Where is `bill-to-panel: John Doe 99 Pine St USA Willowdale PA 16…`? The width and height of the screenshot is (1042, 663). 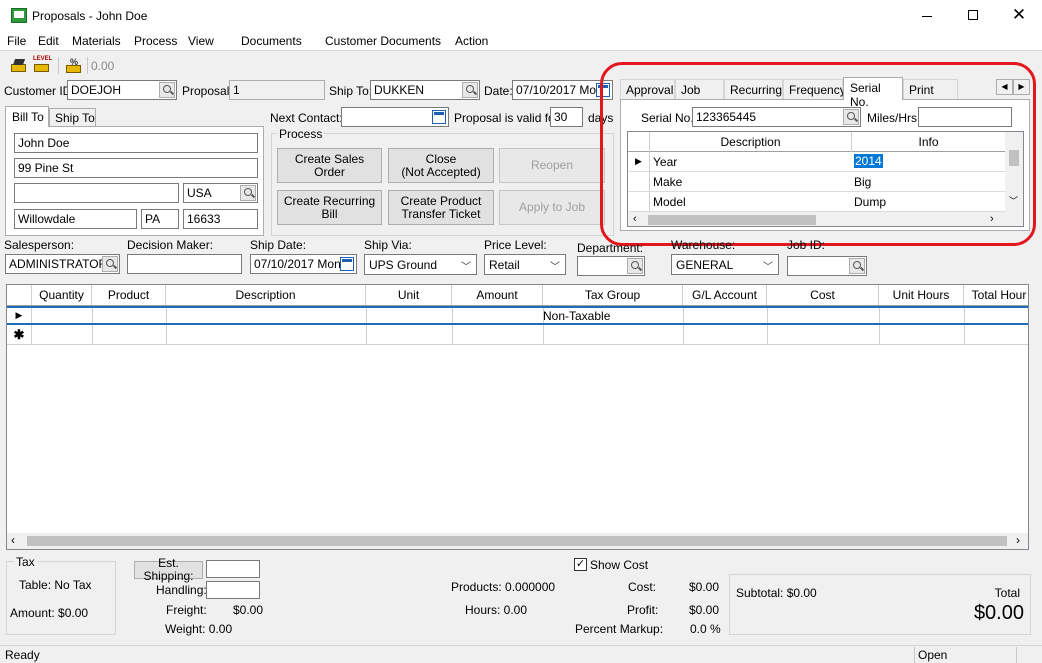 bill-to-panel: John Doe 99 Pine St USA Willowdale PA 16… is located at coordinates (134, 181).